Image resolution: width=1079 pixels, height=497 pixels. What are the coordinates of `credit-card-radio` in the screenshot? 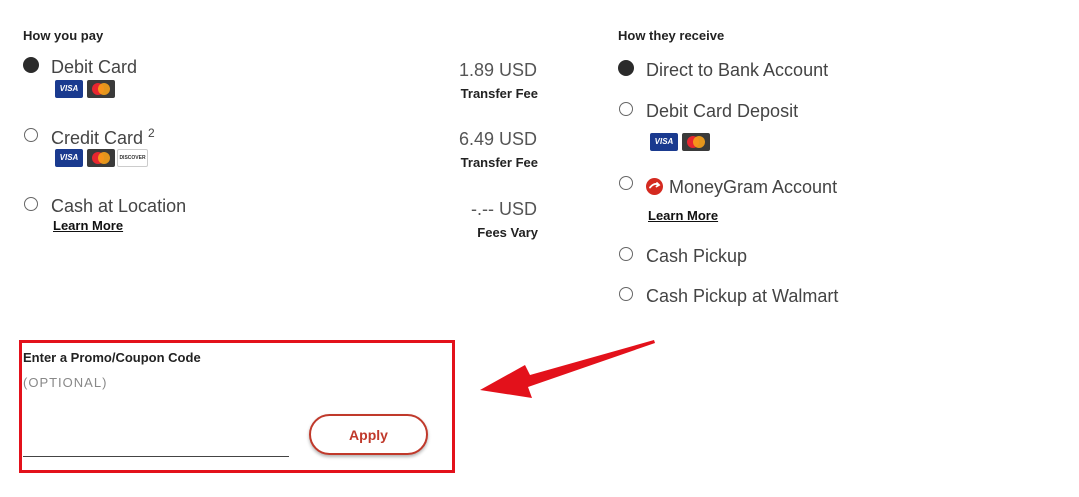 It's located at (31, 135).